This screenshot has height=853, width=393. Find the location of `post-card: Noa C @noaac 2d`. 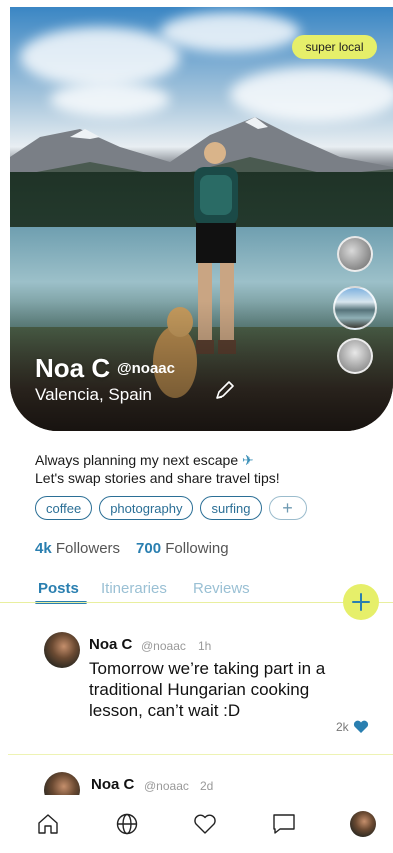

post-card: Noa C @noaac 2d is located at coordinates (196, 782).